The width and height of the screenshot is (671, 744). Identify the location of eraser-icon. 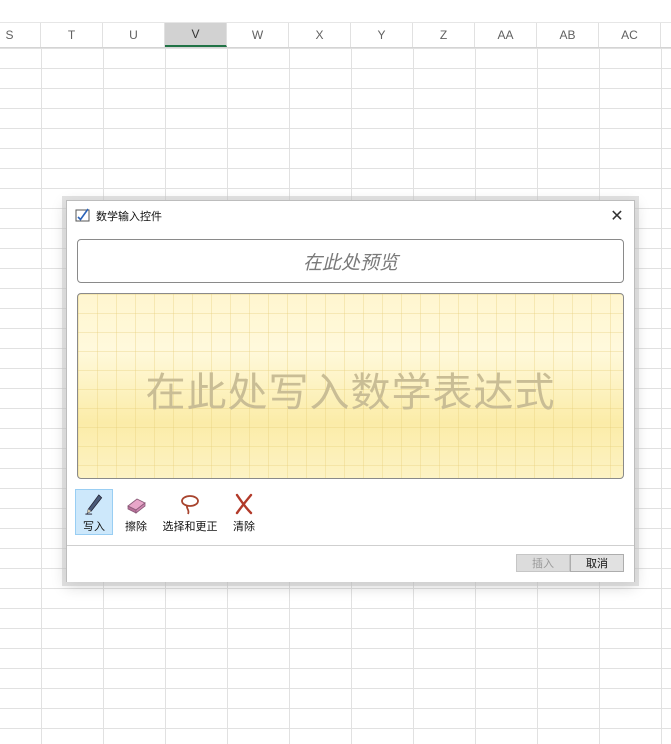
(136, 506).